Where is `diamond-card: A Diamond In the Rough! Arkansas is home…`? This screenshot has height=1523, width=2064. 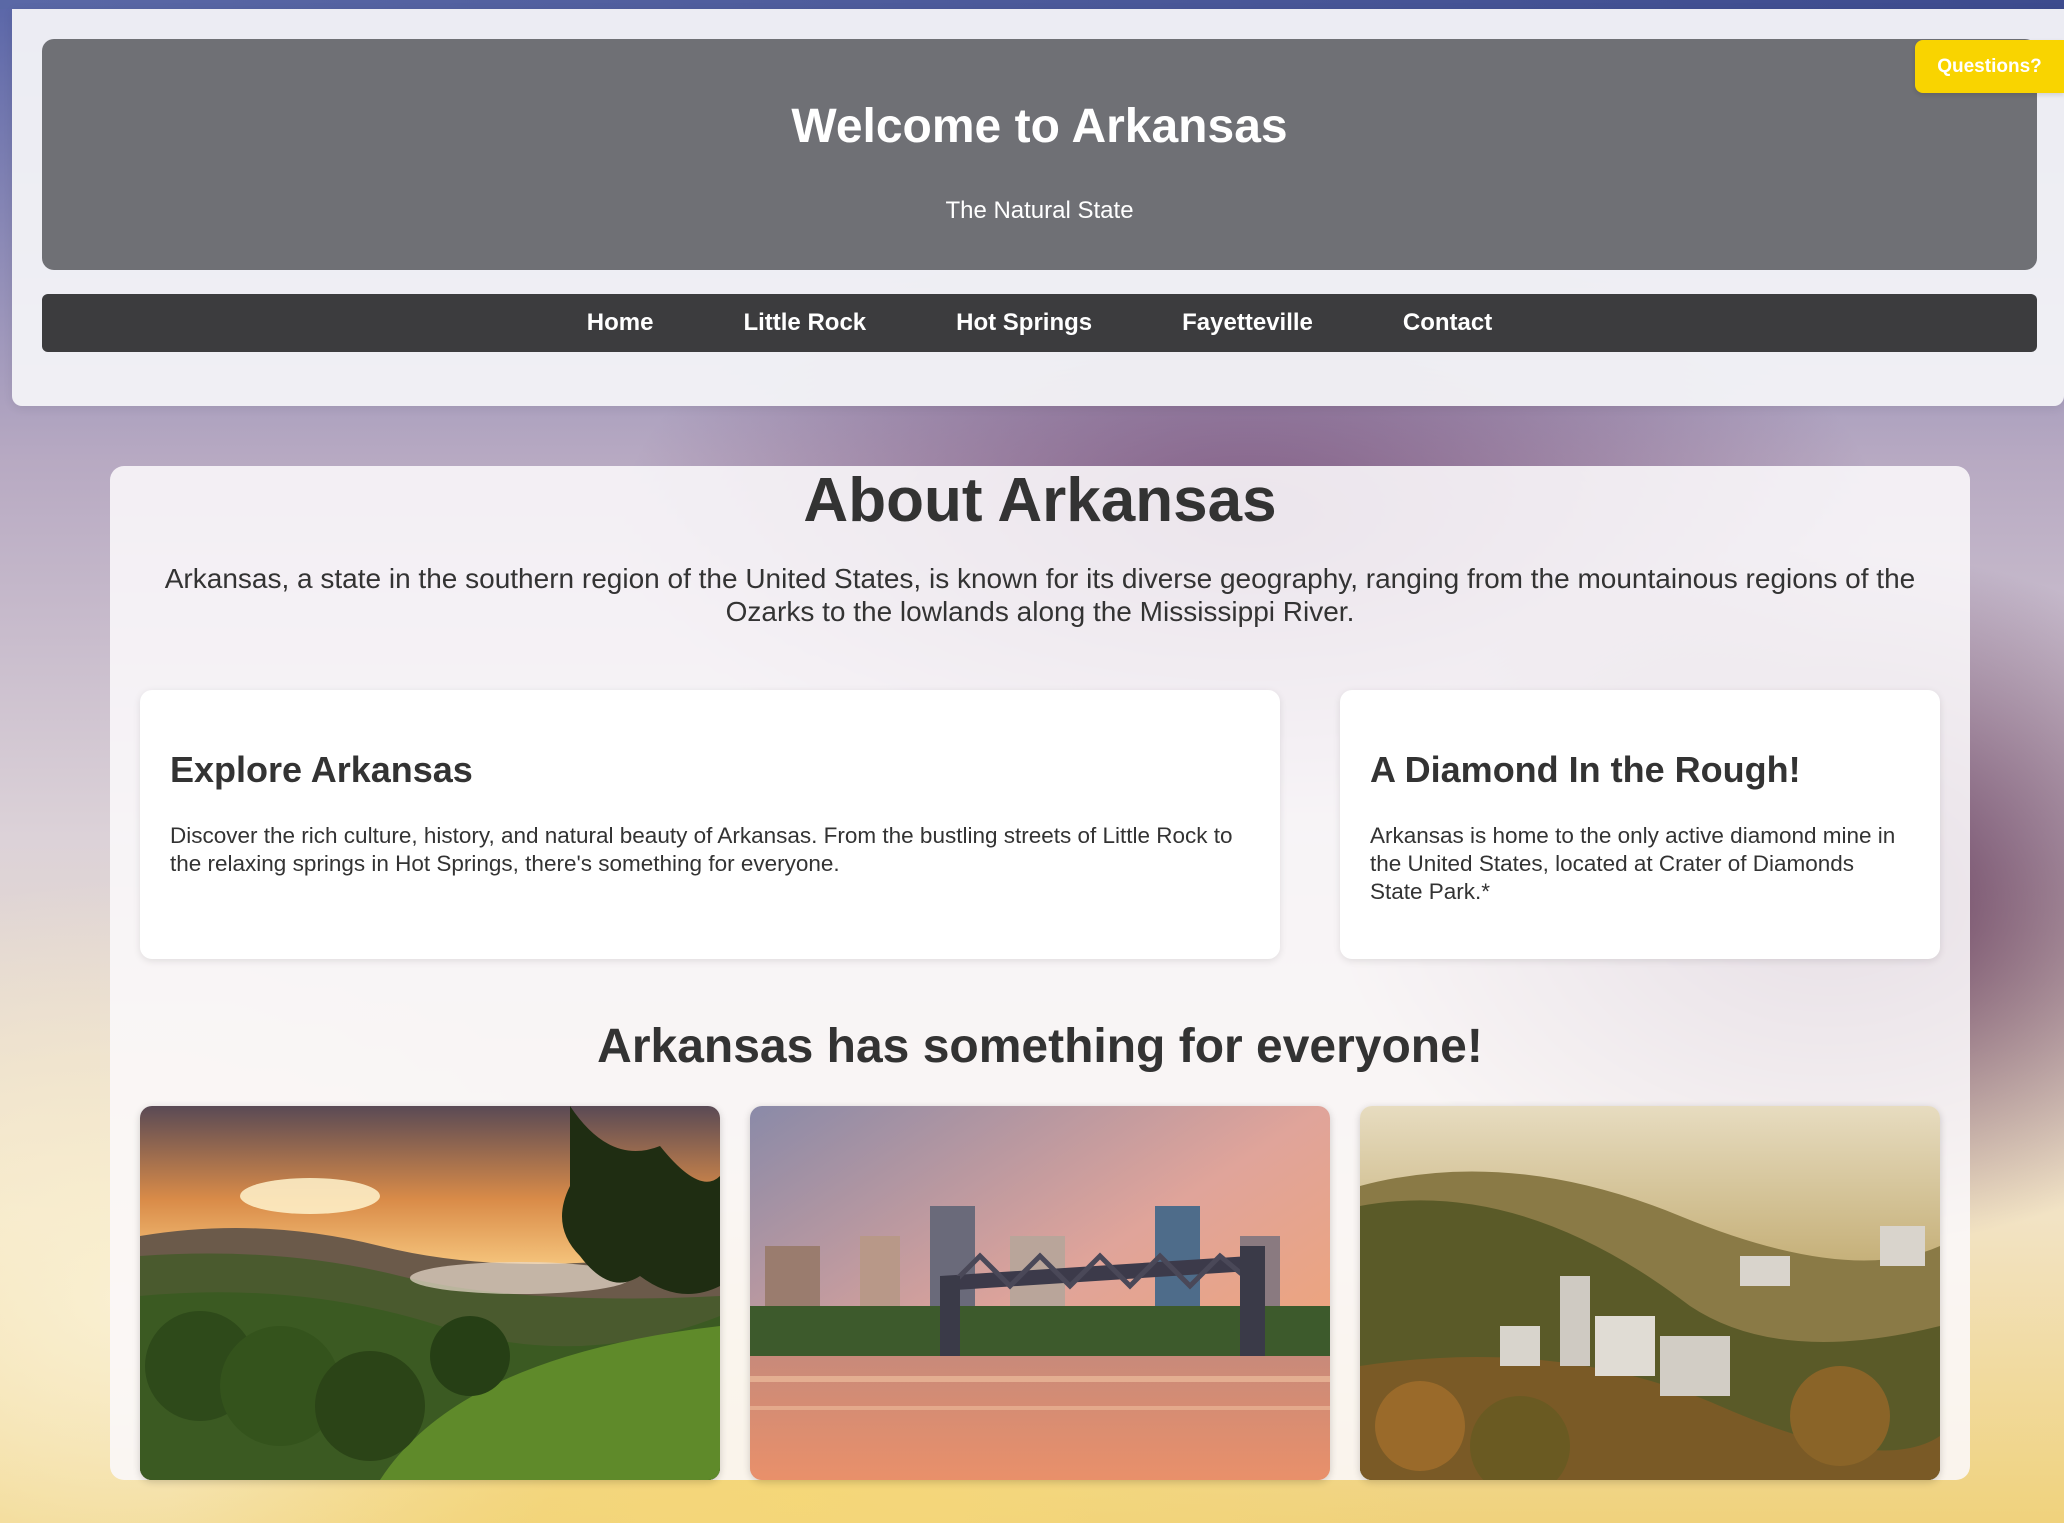
diamond-card: A Diamond In the Rough! Arkansas is home… is located at coordinates (1640, 824).